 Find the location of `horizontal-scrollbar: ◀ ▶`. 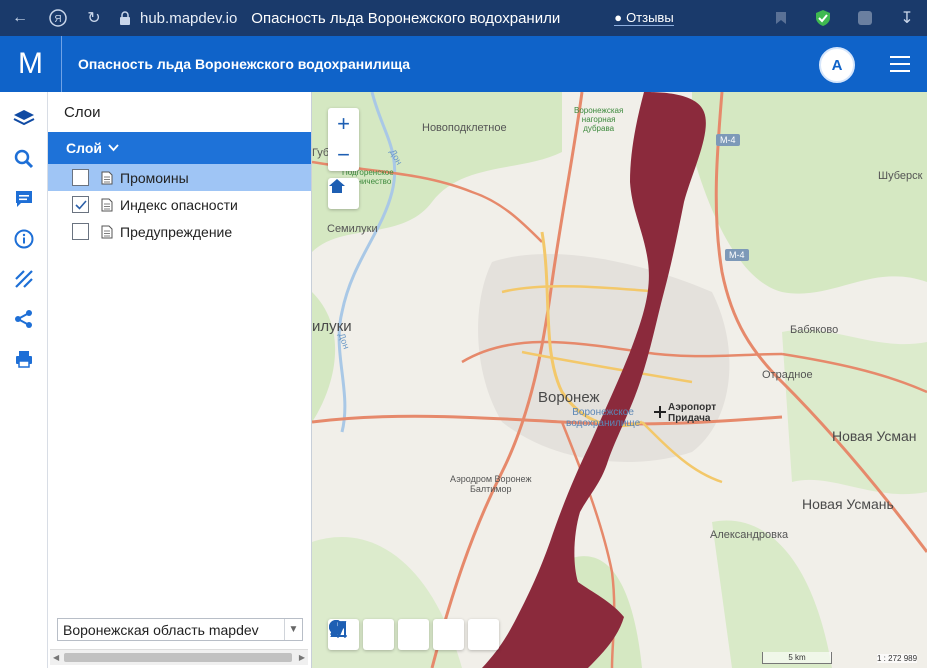

horizontal-scrollbar: ◀ ▶ is located at coordinates (179, 657).